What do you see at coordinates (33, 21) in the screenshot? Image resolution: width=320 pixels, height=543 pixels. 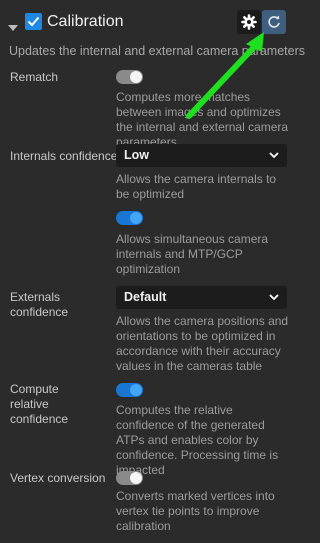 I see `calibration-checkbox` at bounding box center [33, 21].